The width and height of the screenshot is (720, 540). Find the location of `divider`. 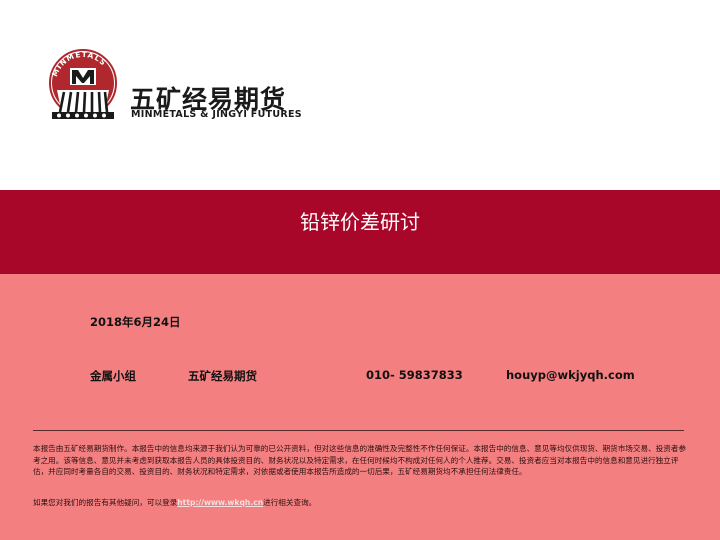

divider is located at coordinates (358, 430).